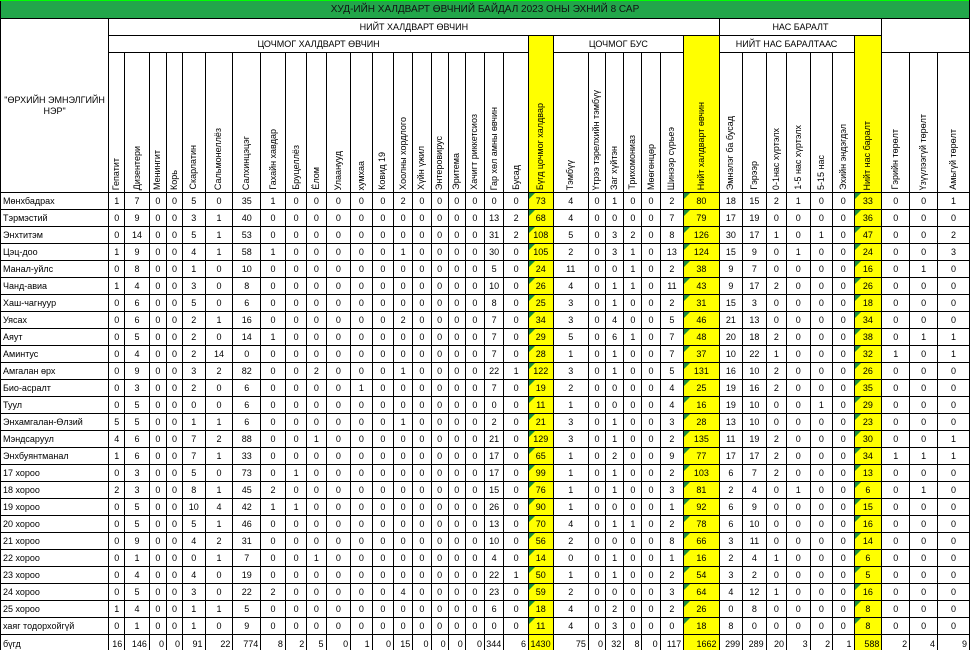 The image size is (970, 650). I want to click on cell-value: 20, so click(776, 642).